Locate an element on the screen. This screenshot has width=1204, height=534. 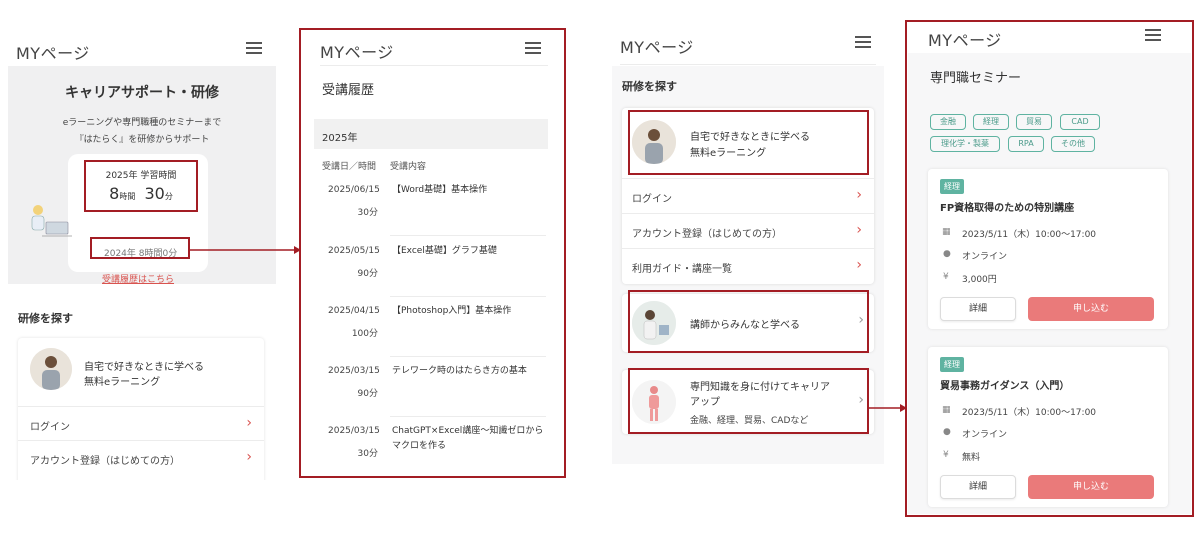
page-title: 専門職セミナー is located at coordinates (976, 78).